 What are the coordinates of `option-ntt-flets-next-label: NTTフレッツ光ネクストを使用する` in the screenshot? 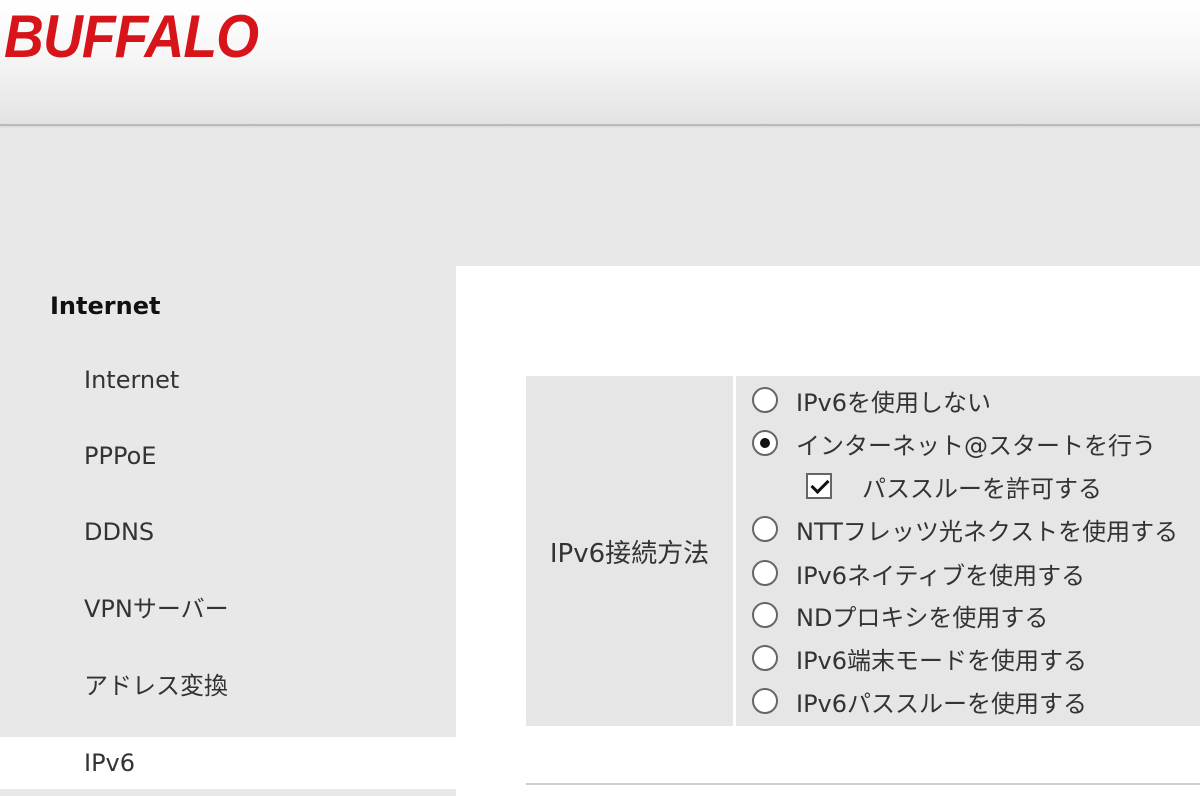 It's located at (987, 531).